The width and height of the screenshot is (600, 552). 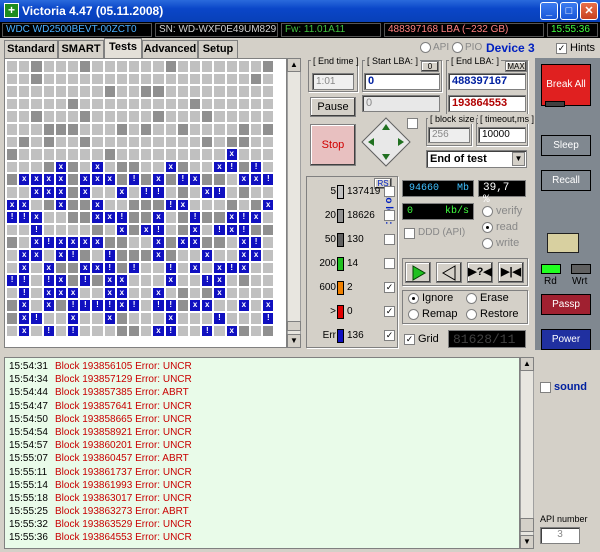 I want to click on passp-button: Passp, so click(x=566, y=304).